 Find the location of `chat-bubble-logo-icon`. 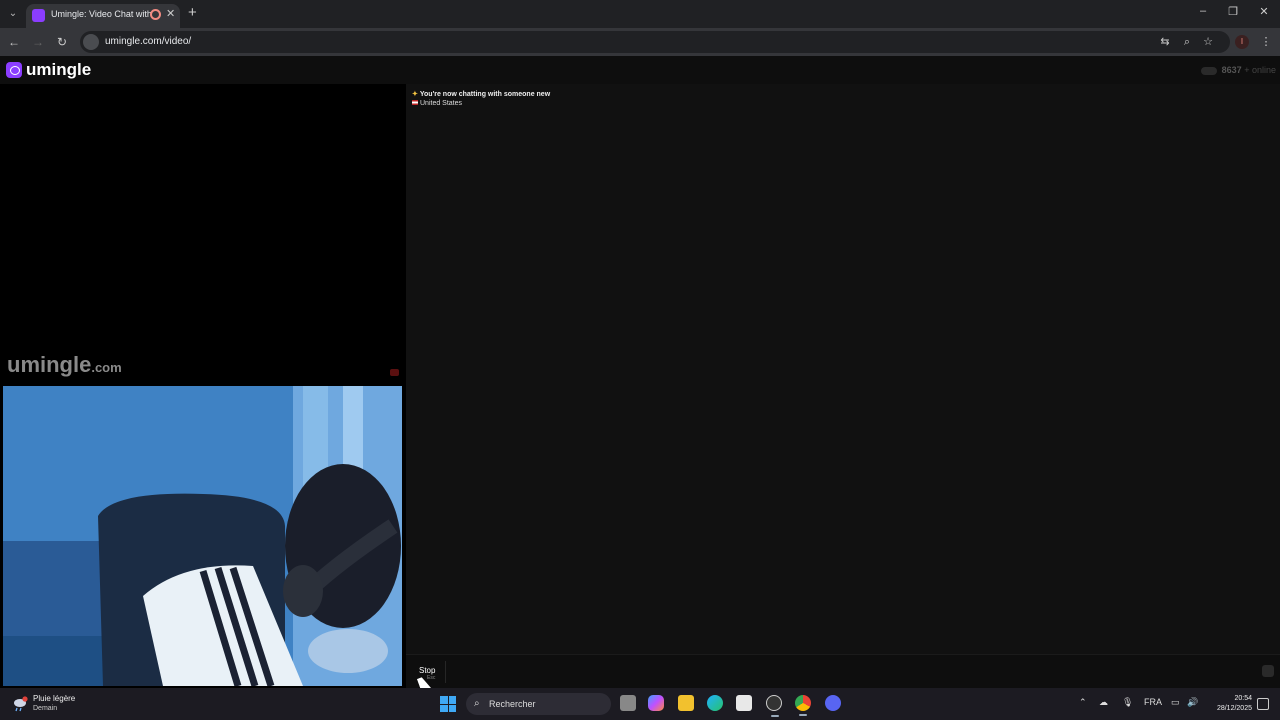

chat-bubble-logo-icon is located at coordinates (14, 70).